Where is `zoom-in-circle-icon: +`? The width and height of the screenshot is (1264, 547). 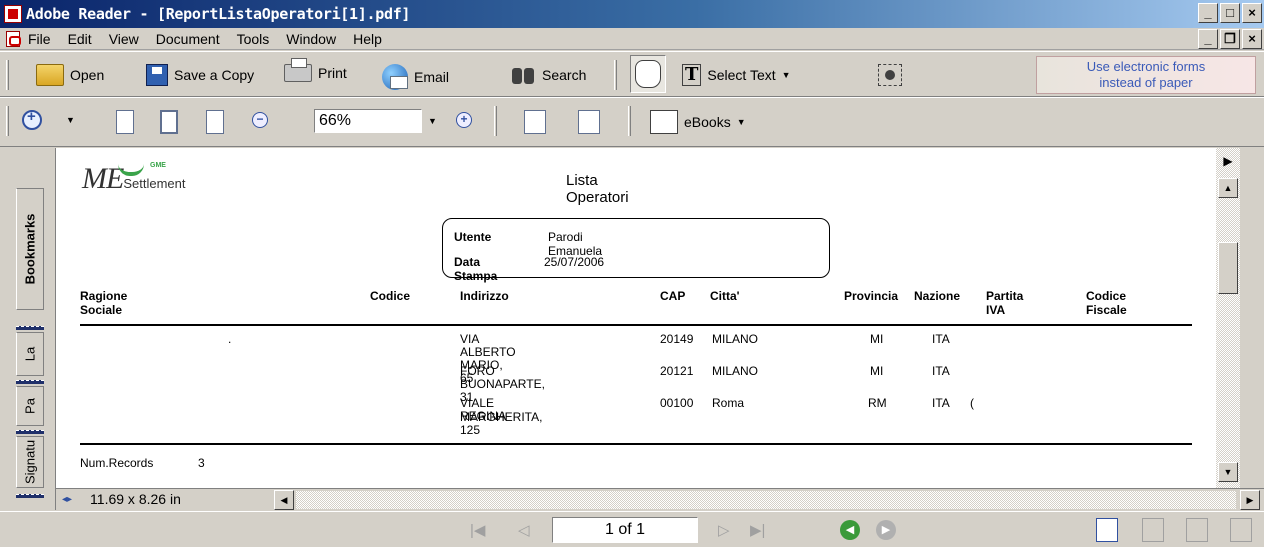 zoom-in-circle-icon: + is located at coordinates (464, 120).